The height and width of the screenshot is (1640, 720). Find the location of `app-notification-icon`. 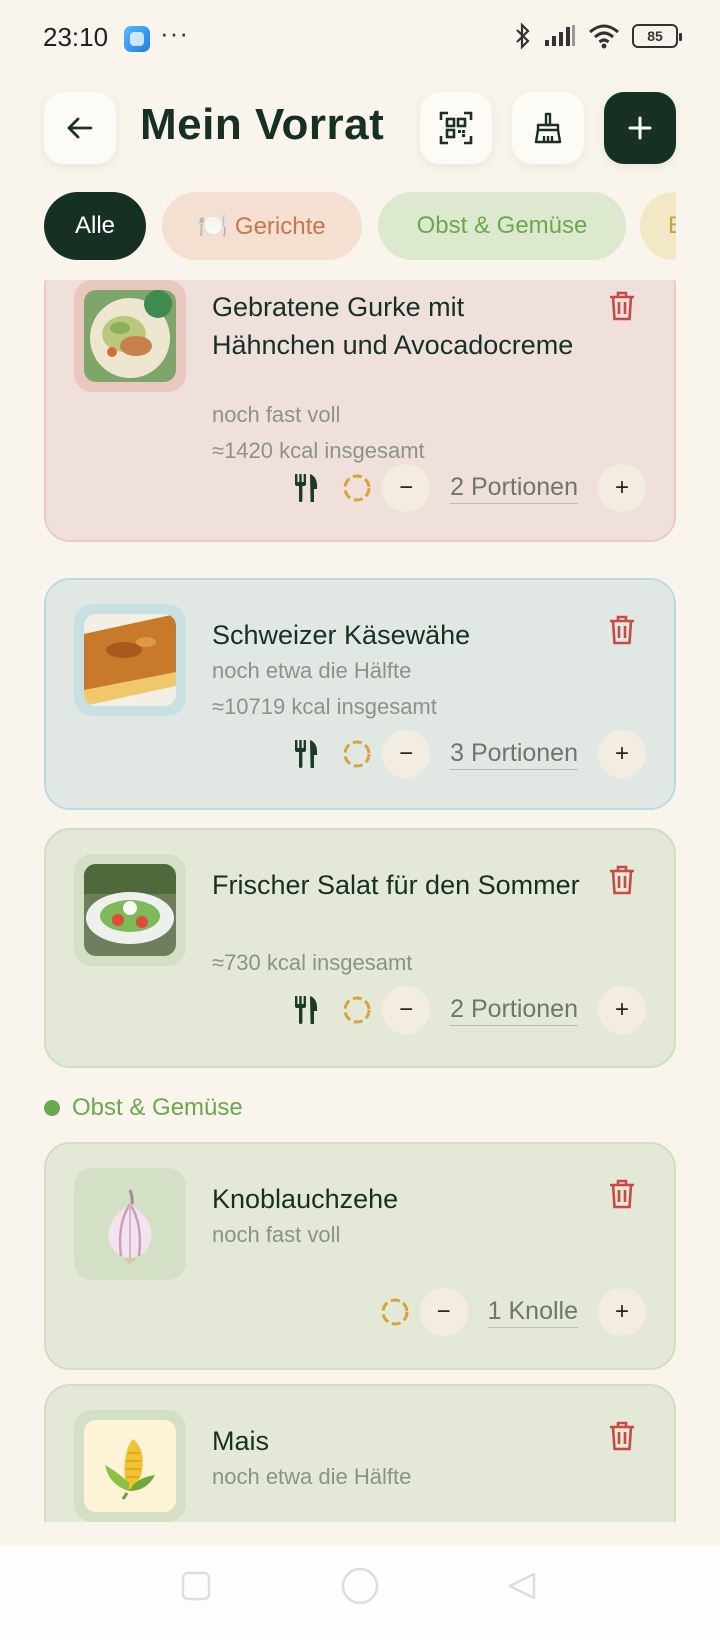

app-notification-icon is located at coordinates (137, 39).